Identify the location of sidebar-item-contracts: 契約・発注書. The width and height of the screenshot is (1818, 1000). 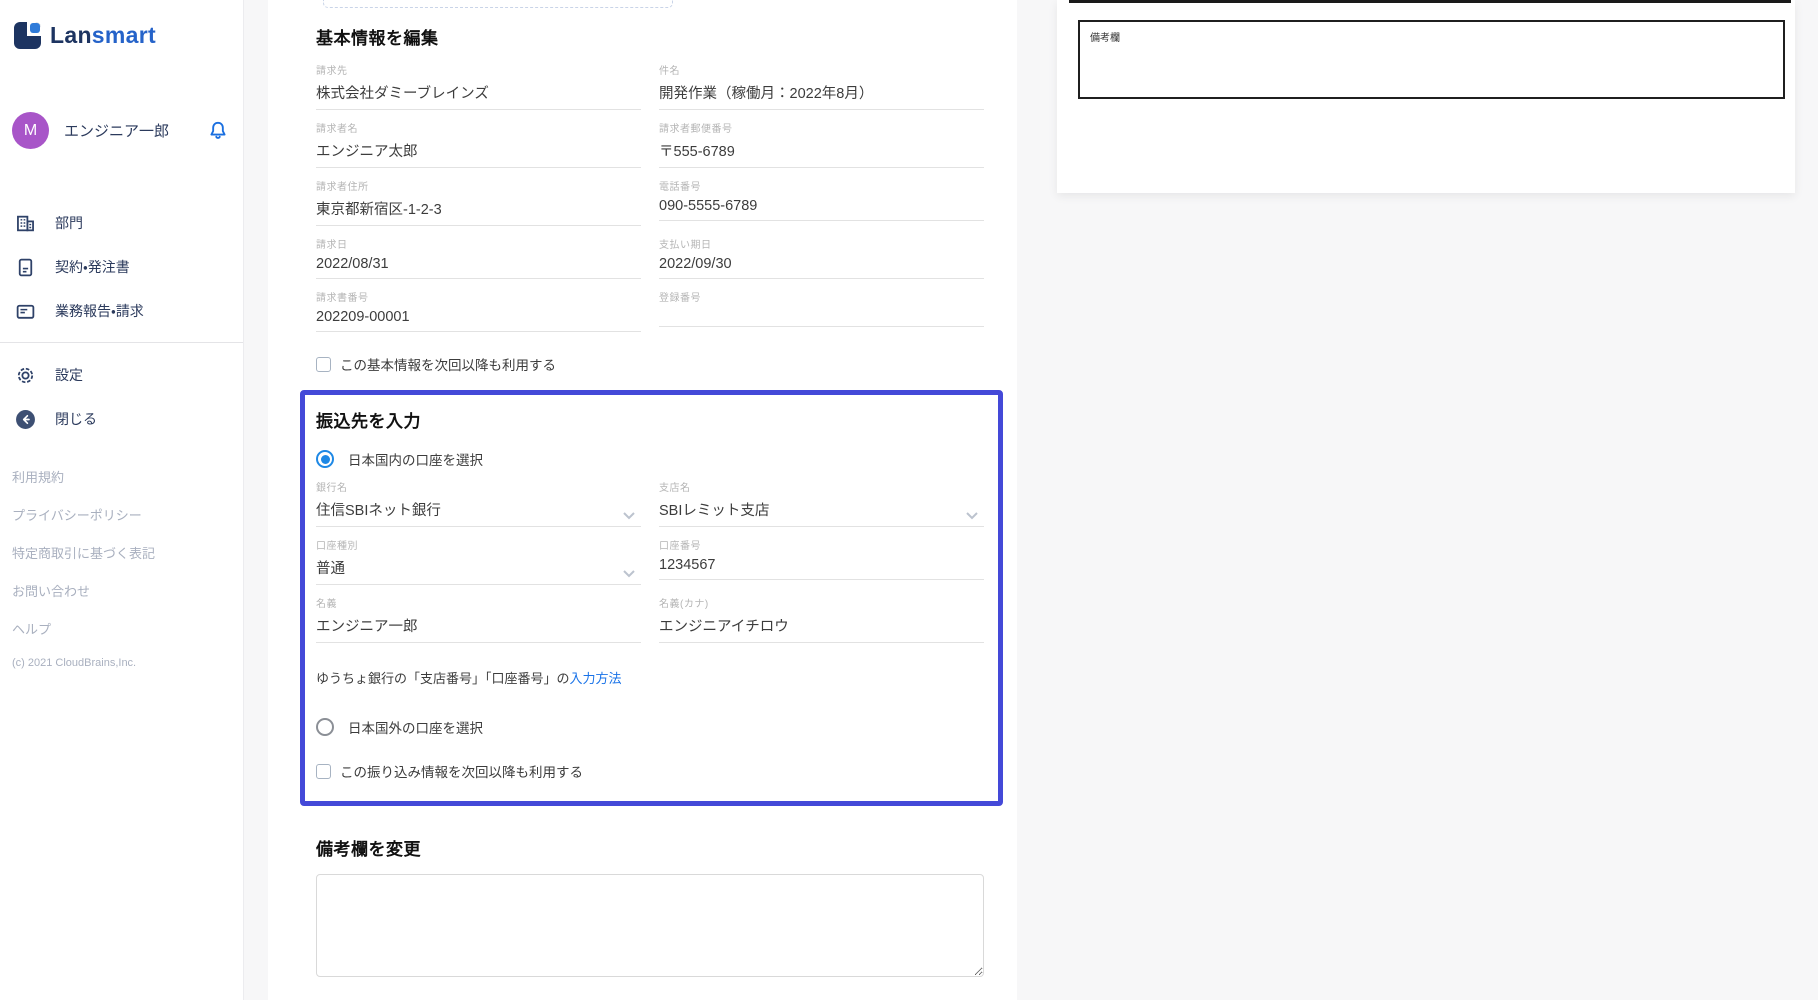
(121, 267).